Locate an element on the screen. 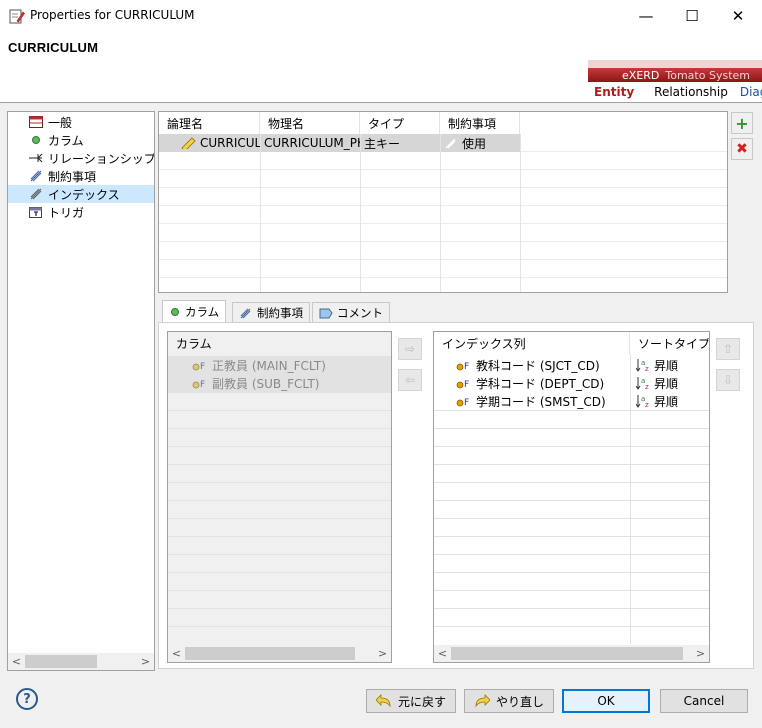  tree-item-label: 制約事項 is located at coordinates (72, 176).